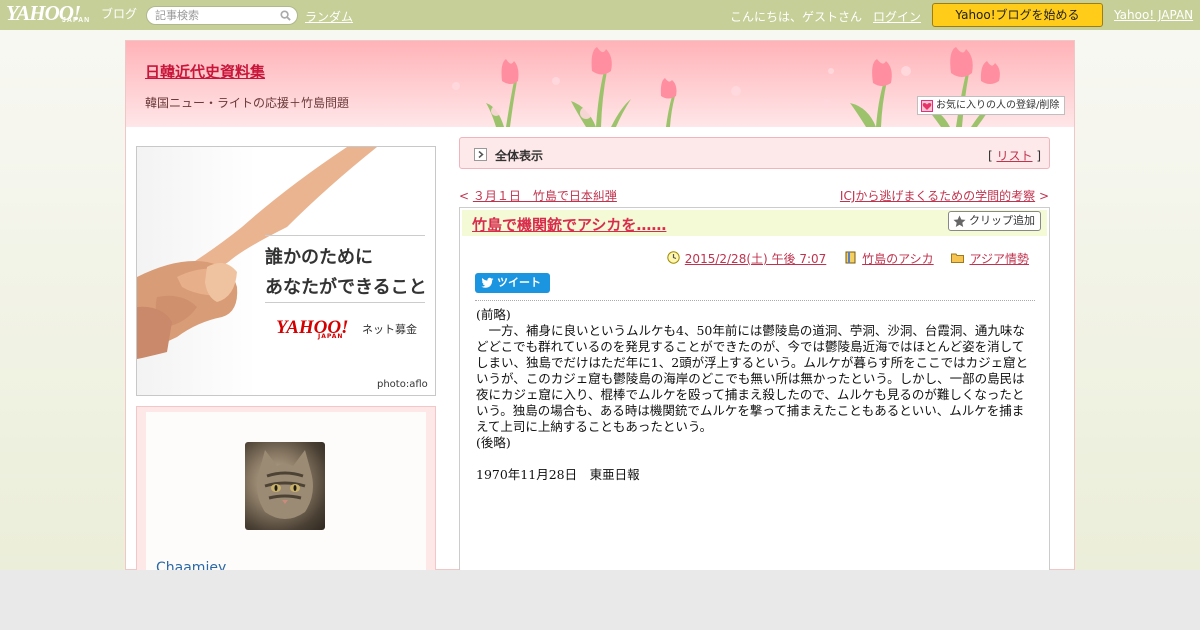  Describe the element at coordinates (319, 257) in the screenshot. I see `ad-line-1: 誰かのために` at that location.